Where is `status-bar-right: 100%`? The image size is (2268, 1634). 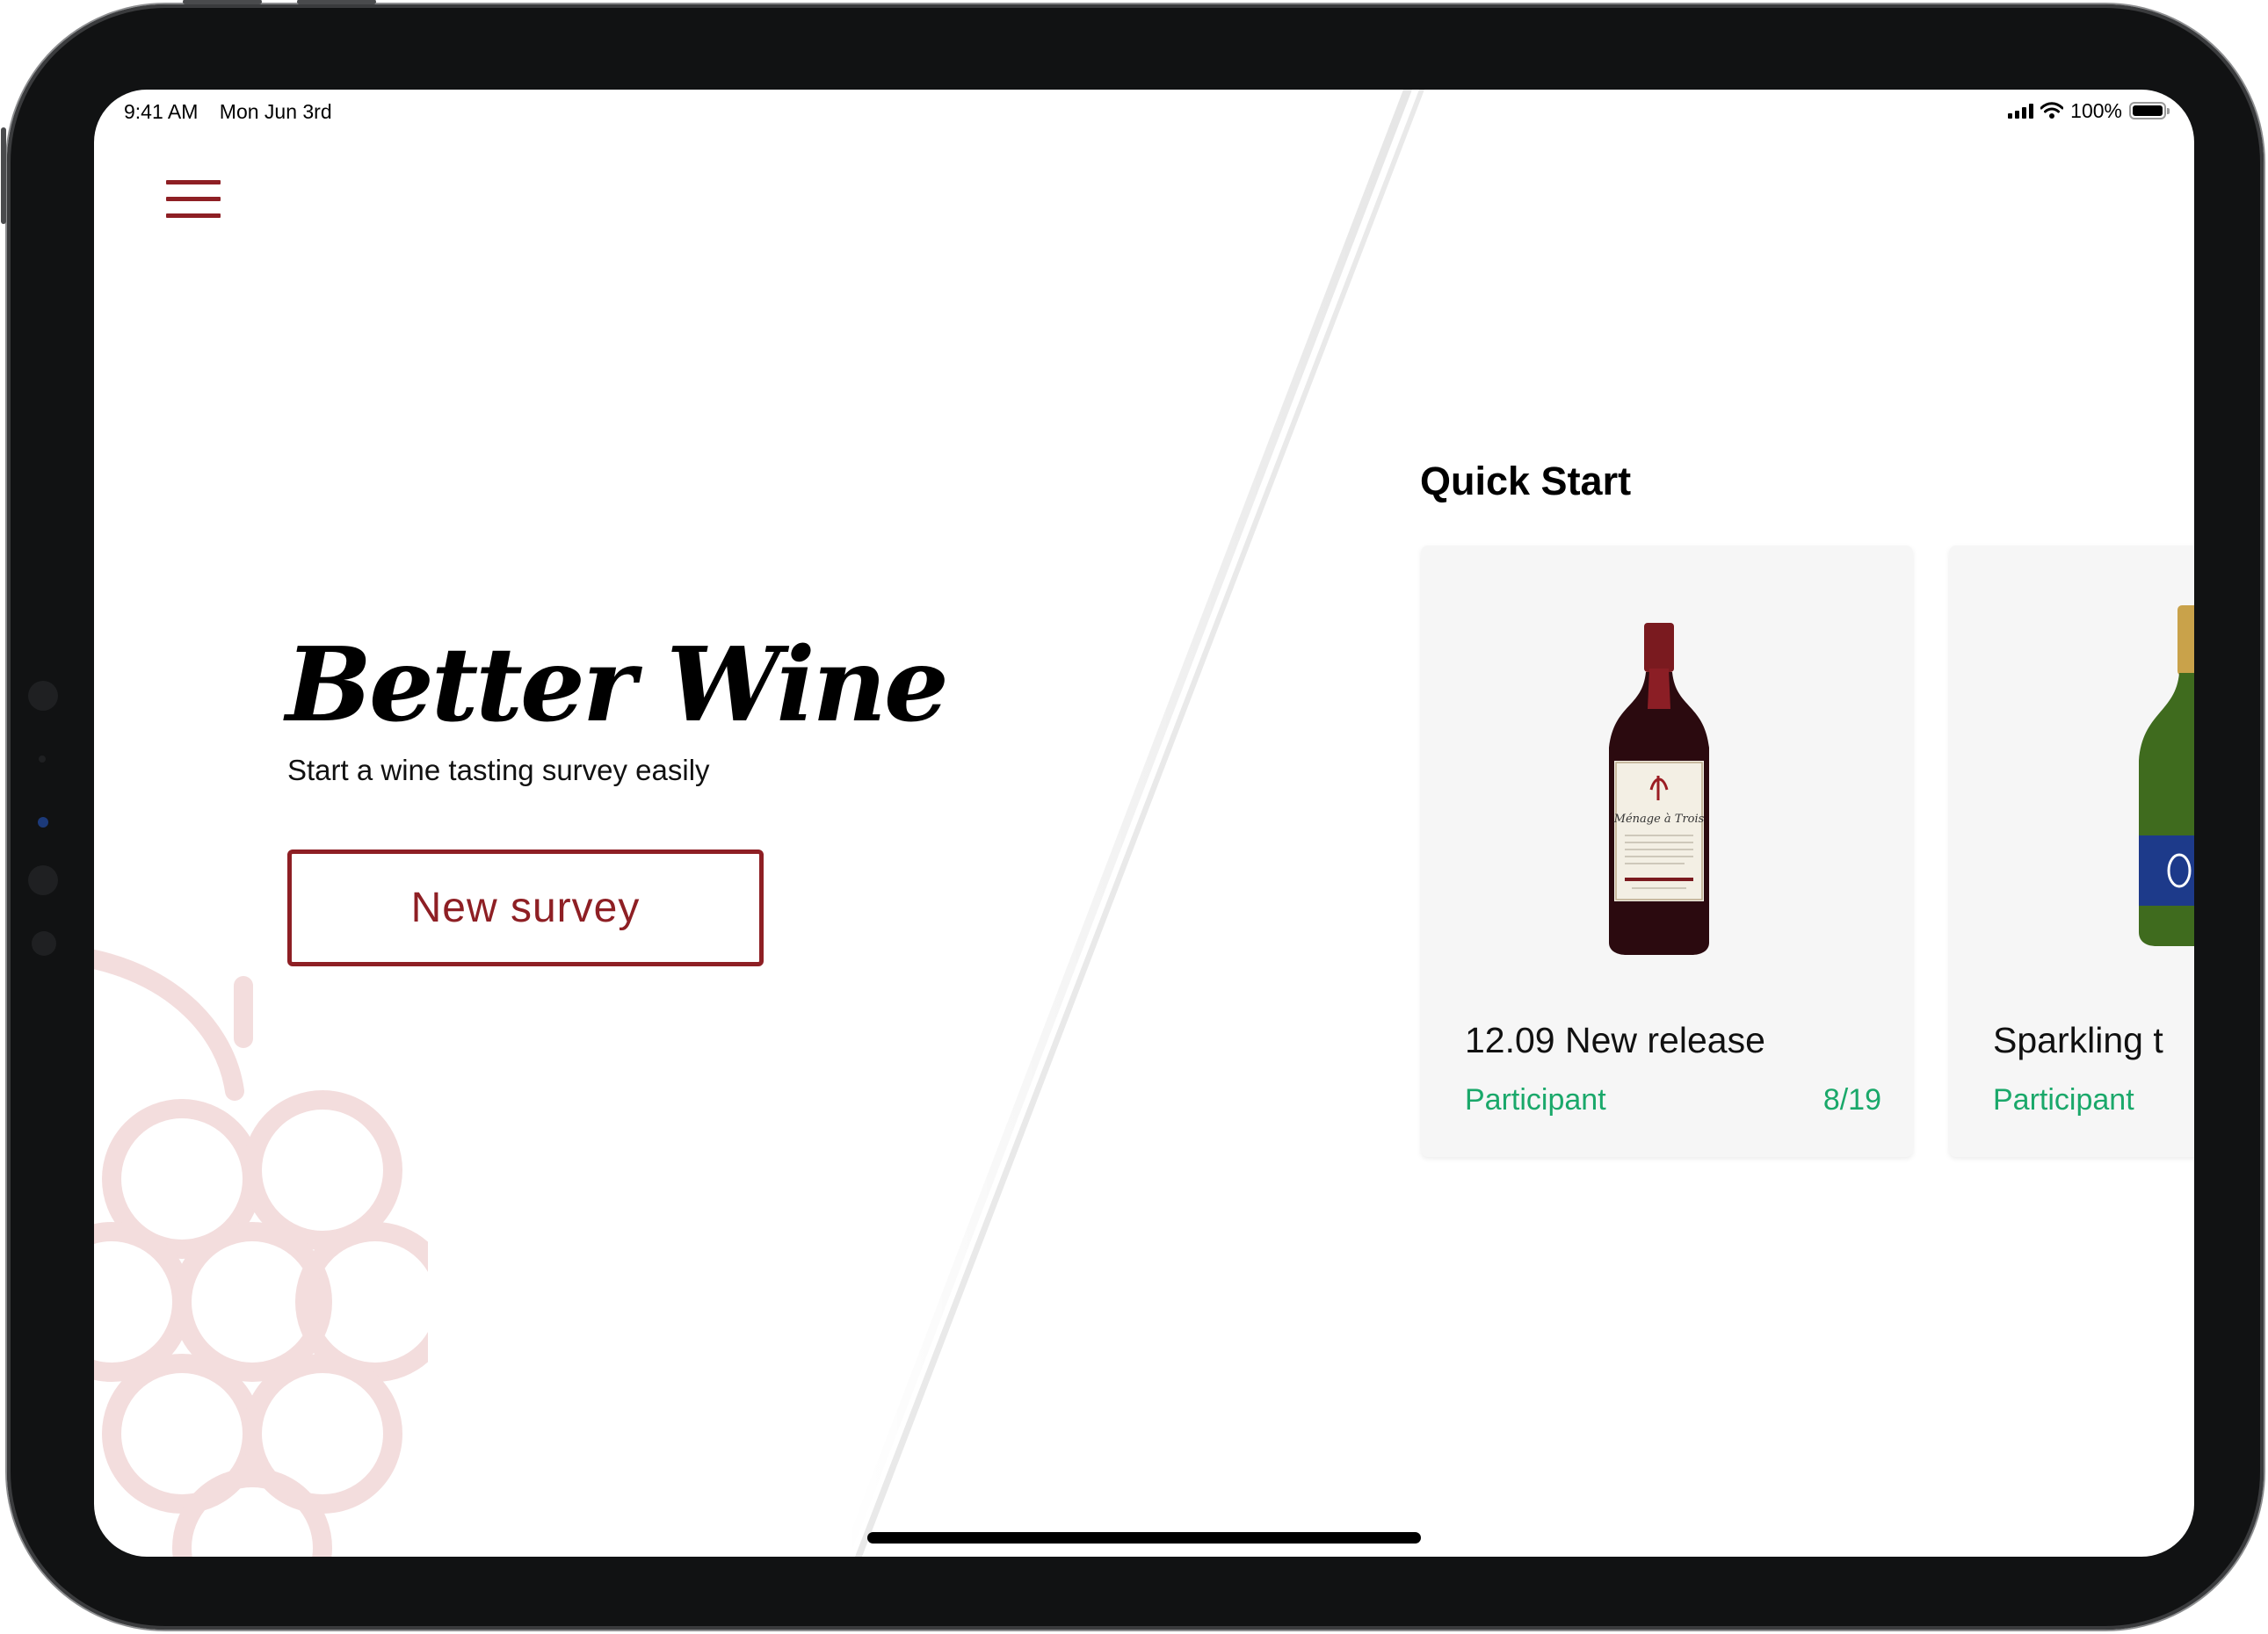
status-bar-right: 100% is located at coordinates (2089, 110).